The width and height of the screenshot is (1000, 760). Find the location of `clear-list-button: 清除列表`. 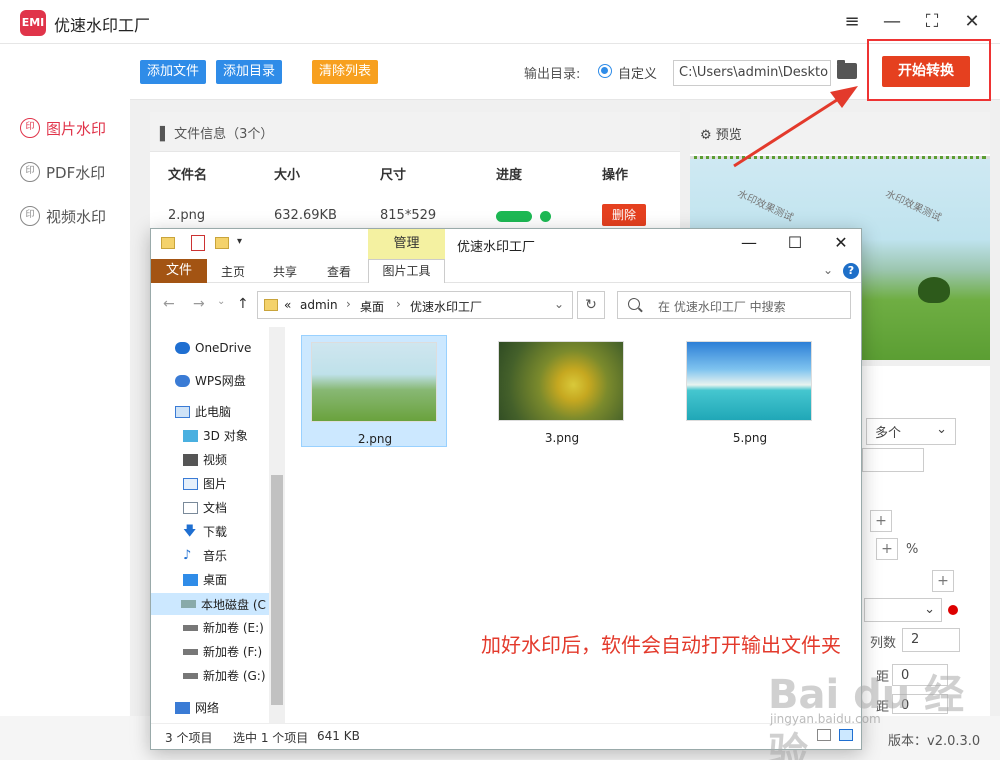

clear-list-button: 清除列表 is located at coordinates (345, 72).